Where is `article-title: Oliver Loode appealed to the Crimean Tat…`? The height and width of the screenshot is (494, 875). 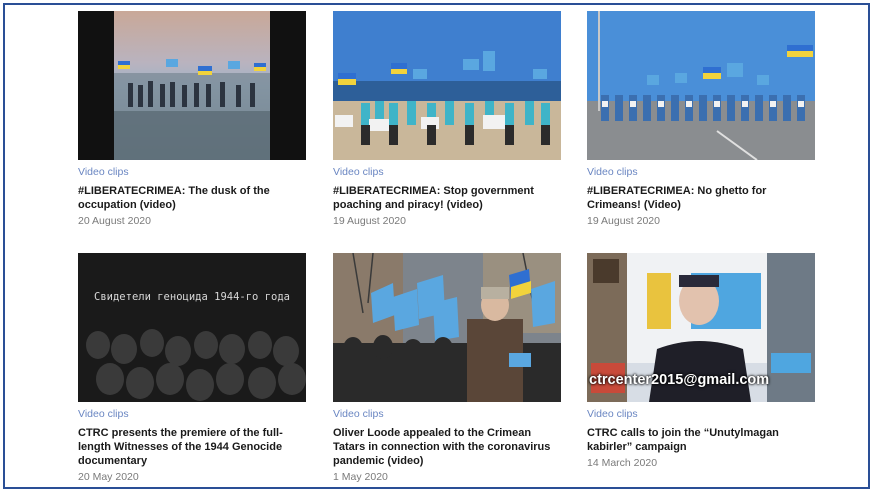 article-title: Oliver Loode appealed to the Crimean Tat… is located at coordinates (448, 447).